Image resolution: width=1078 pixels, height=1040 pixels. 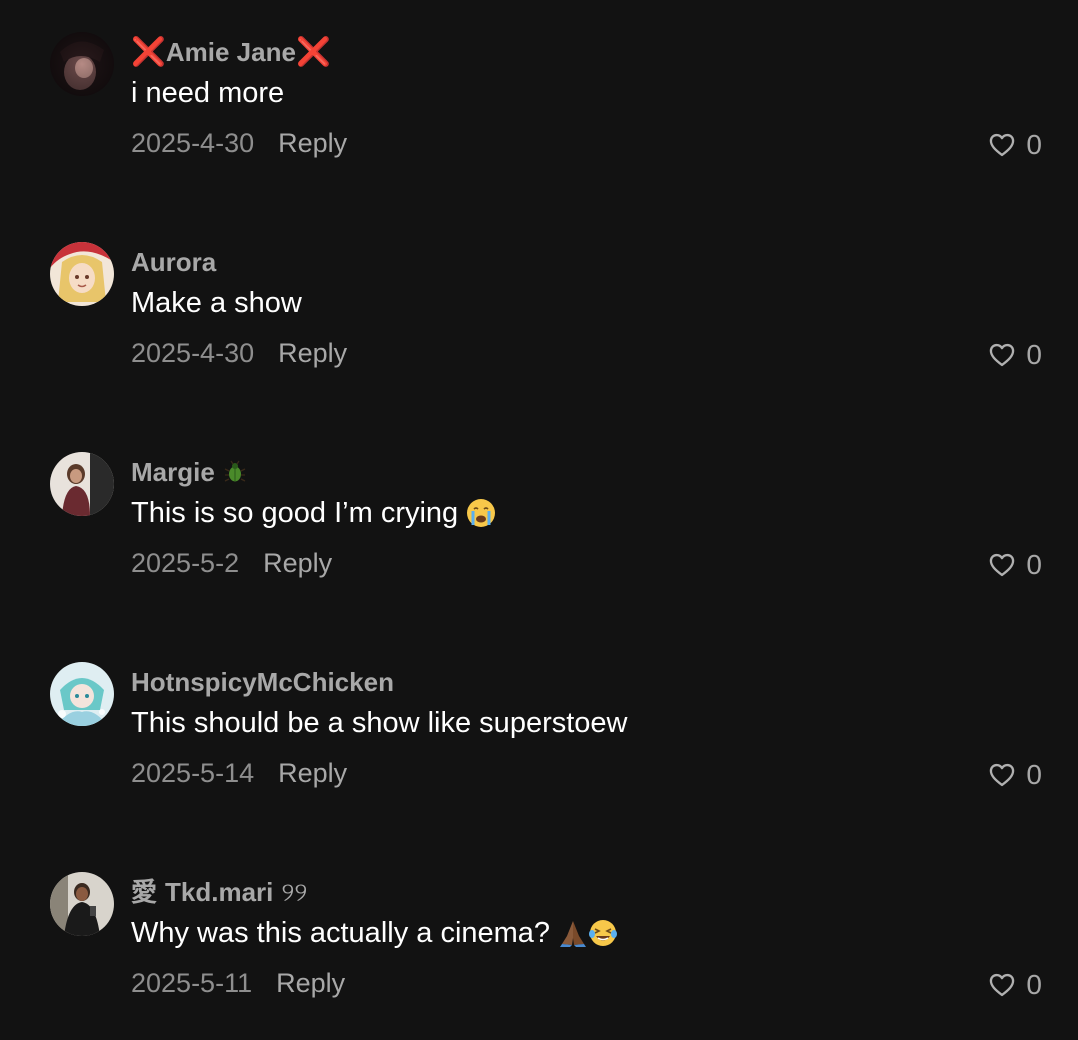 I want to click on comment-date: 2025-5-14, so click(x=193, y=773).